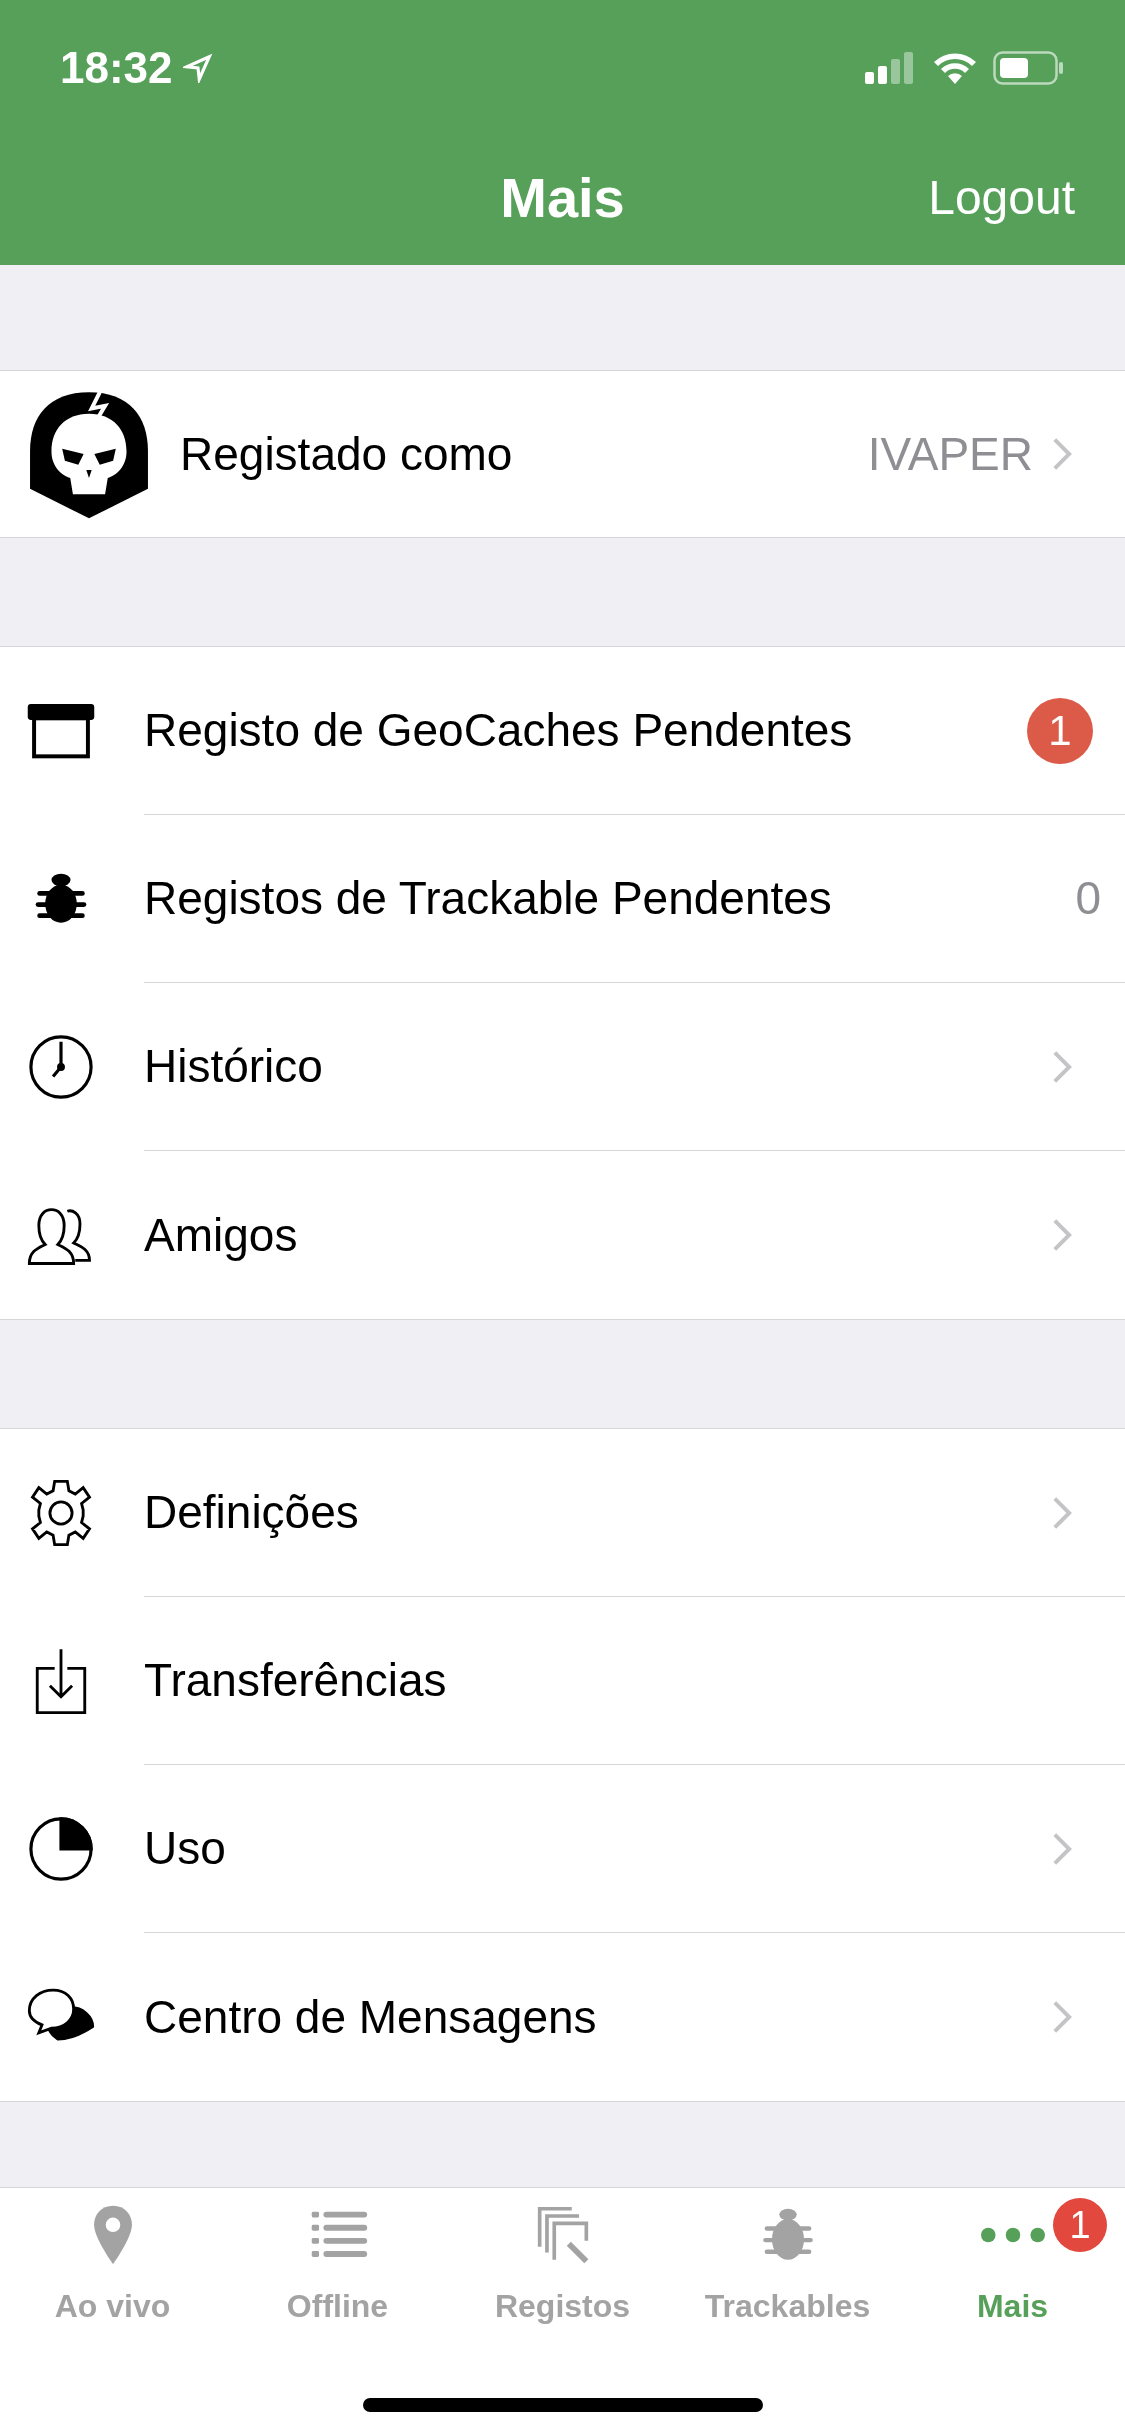 Image resolution: width=1125 pixels, height=2436 pixels. What do you see at coordinates (296, 1680) in the screenshot?
I see `menu-item-label: Transferências` at bounding box center [296, 1680].